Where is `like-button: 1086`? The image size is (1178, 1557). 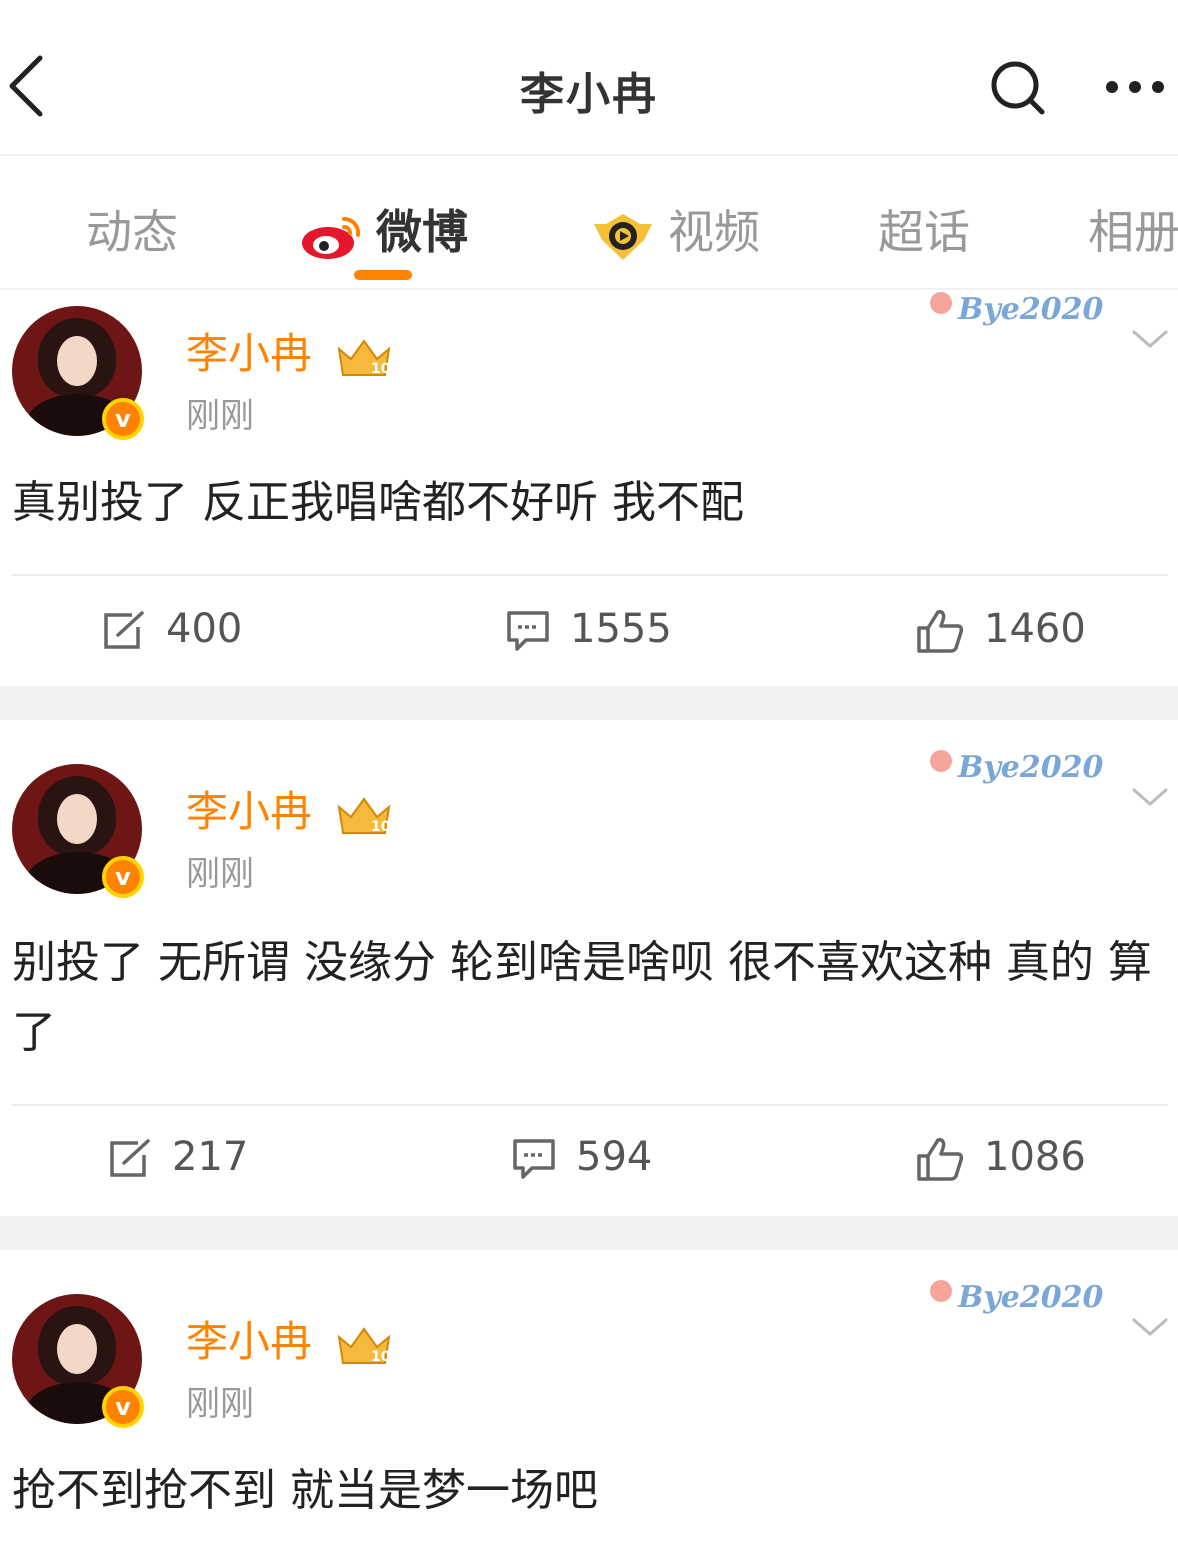 like-button: 1086 is located at coordinates (1001, 1158).